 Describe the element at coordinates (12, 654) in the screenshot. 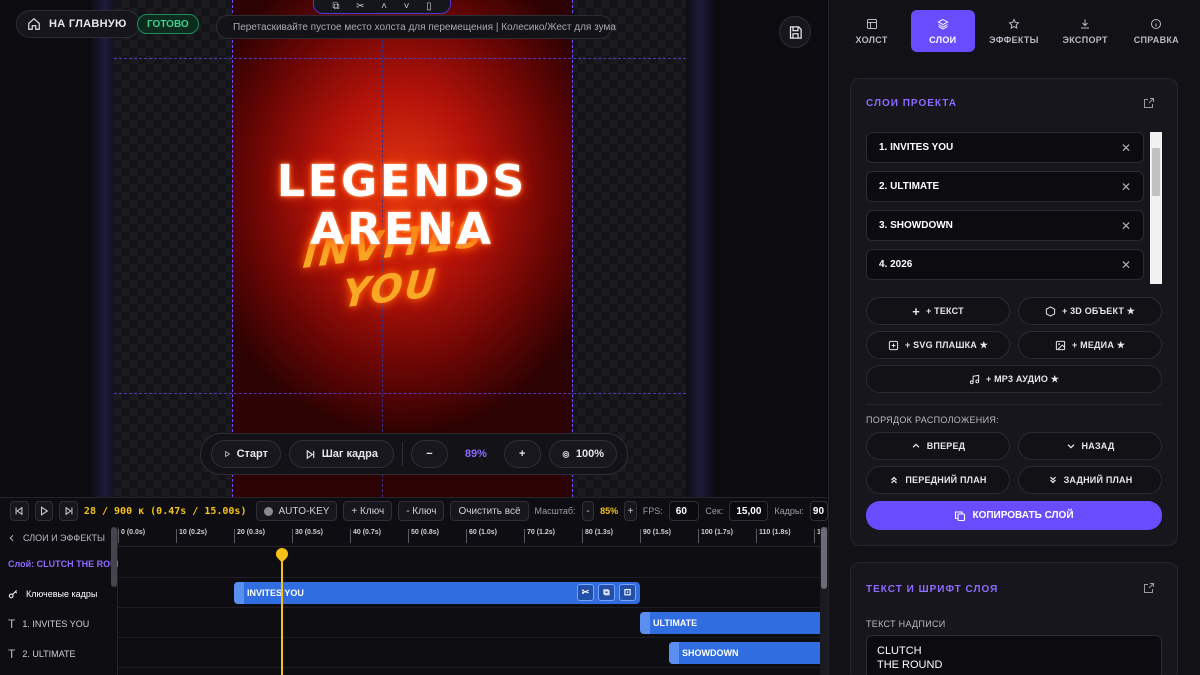

I see `text-type-icon: T` at that location.